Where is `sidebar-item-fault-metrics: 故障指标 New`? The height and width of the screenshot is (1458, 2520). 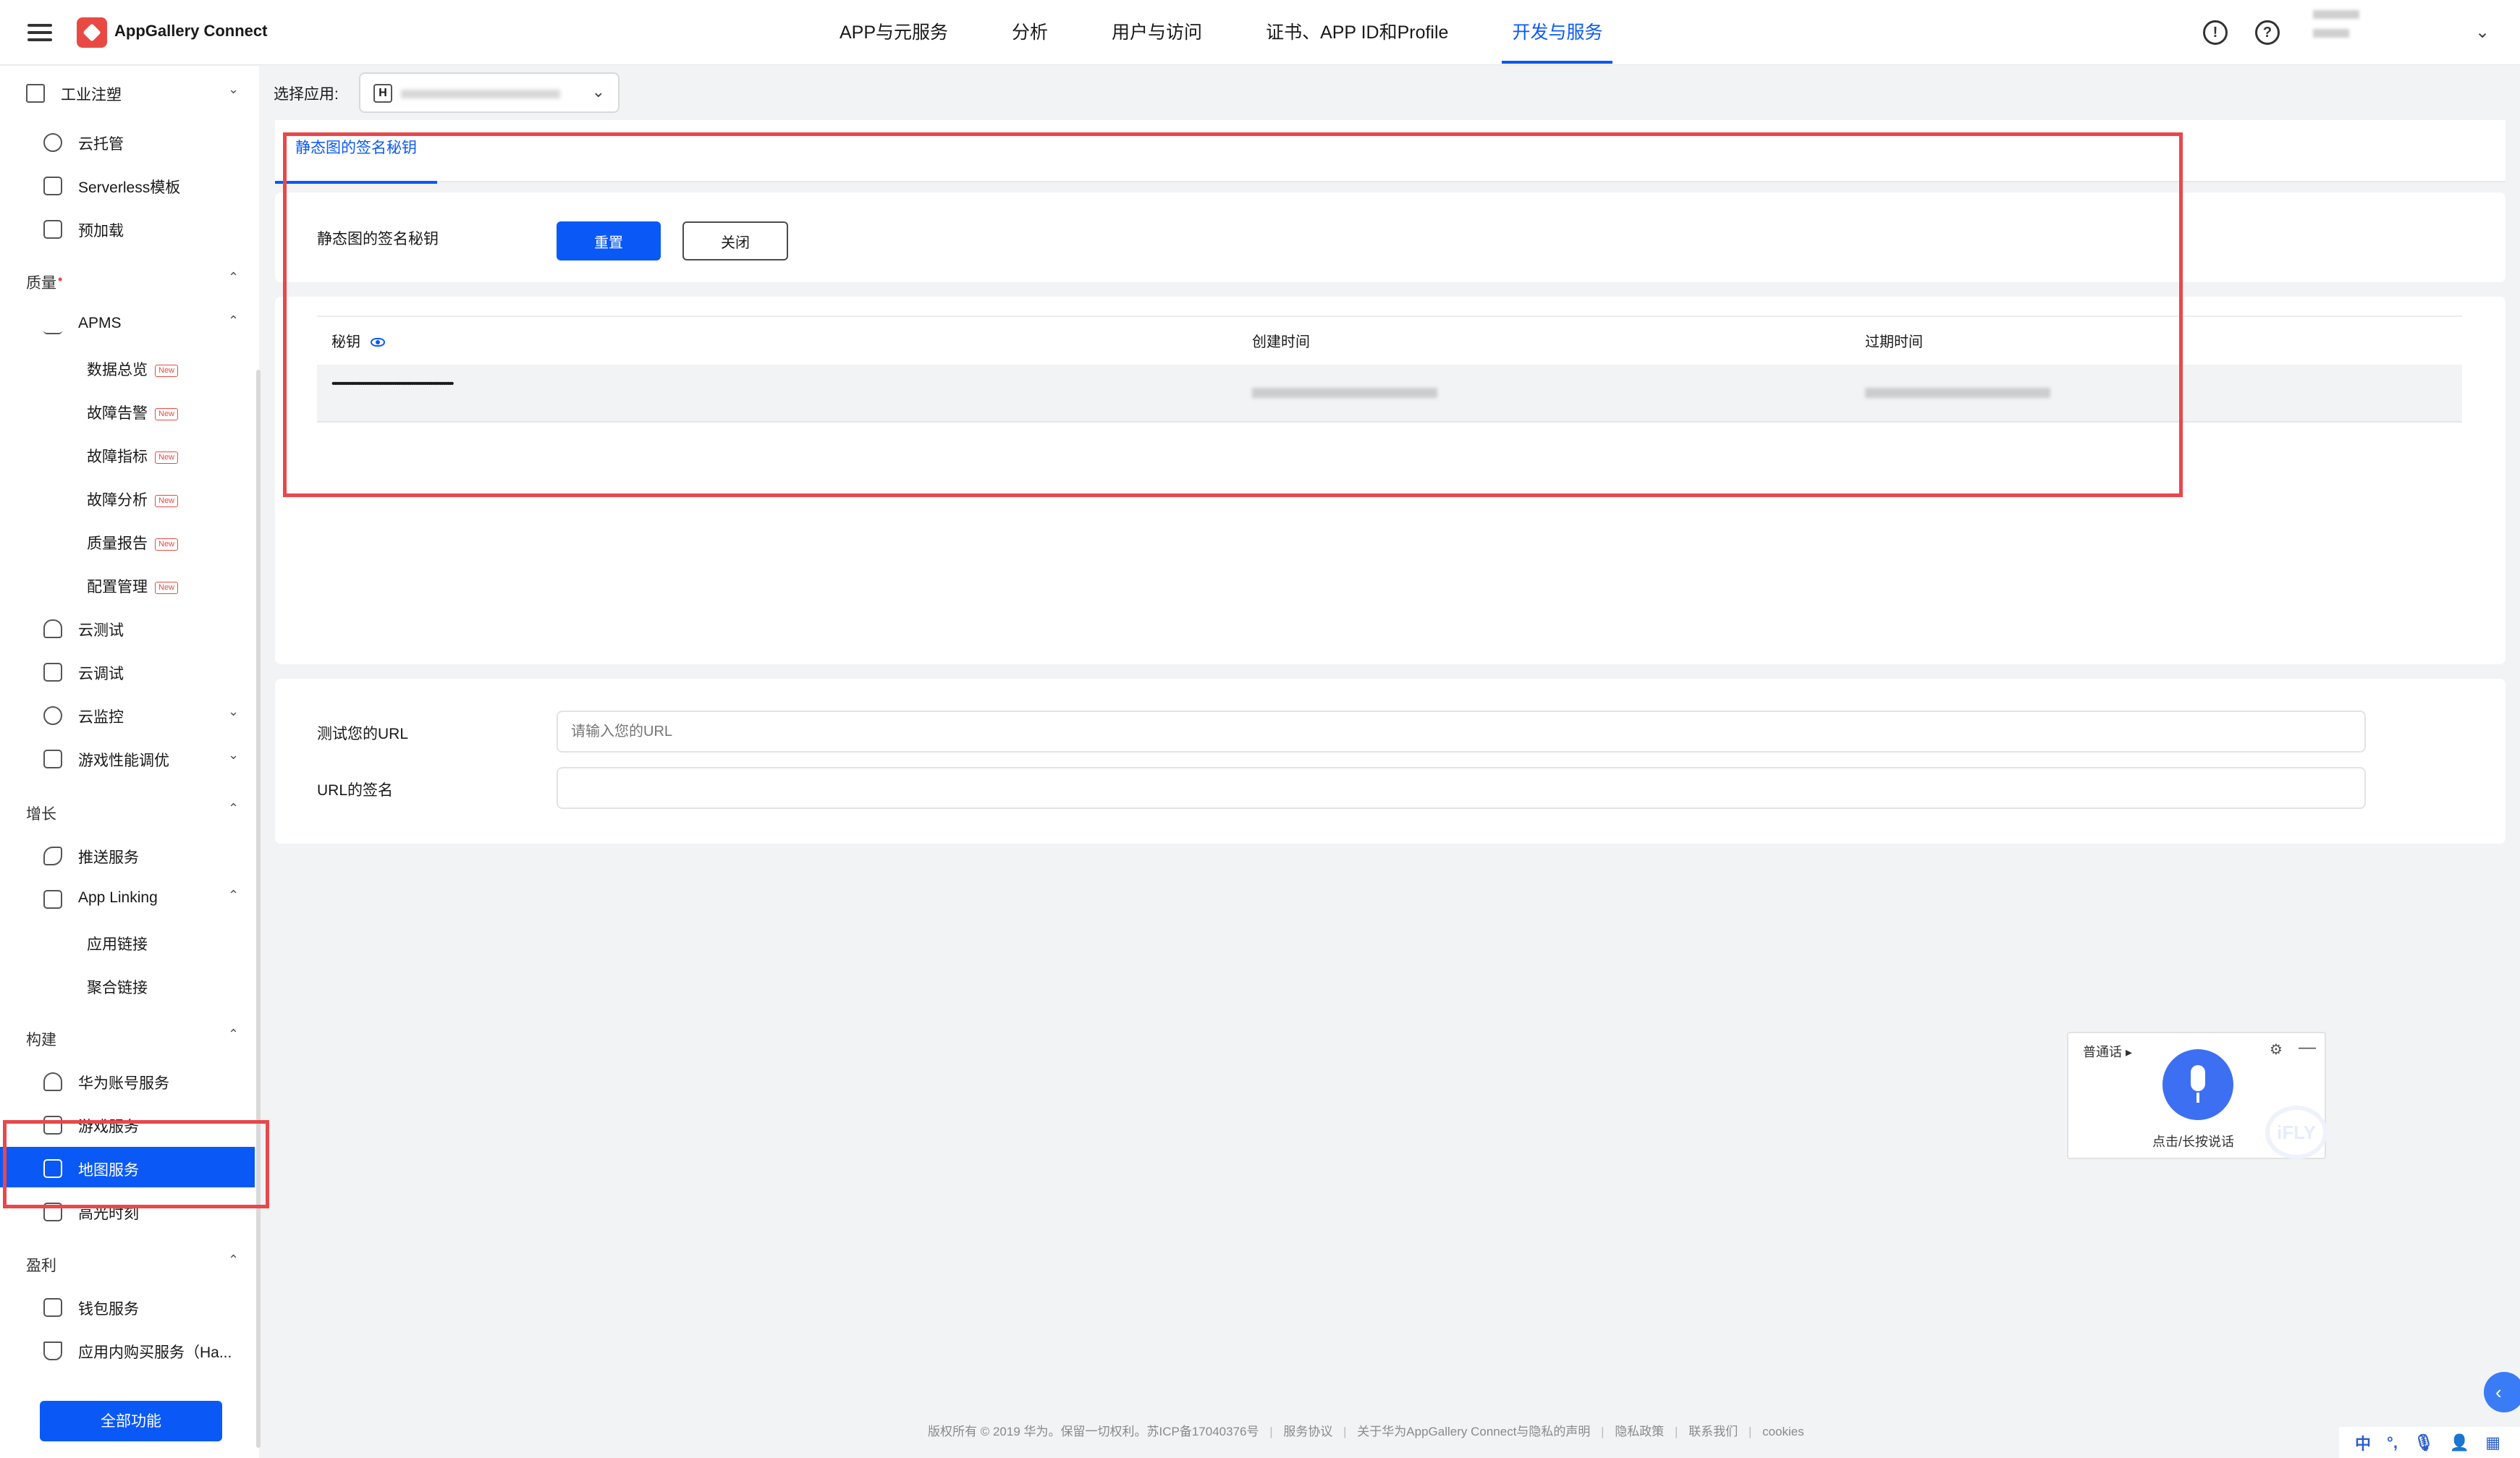 sidebar-item-fault-metrics: 故障指标 New is located at coordinates (129, 453).